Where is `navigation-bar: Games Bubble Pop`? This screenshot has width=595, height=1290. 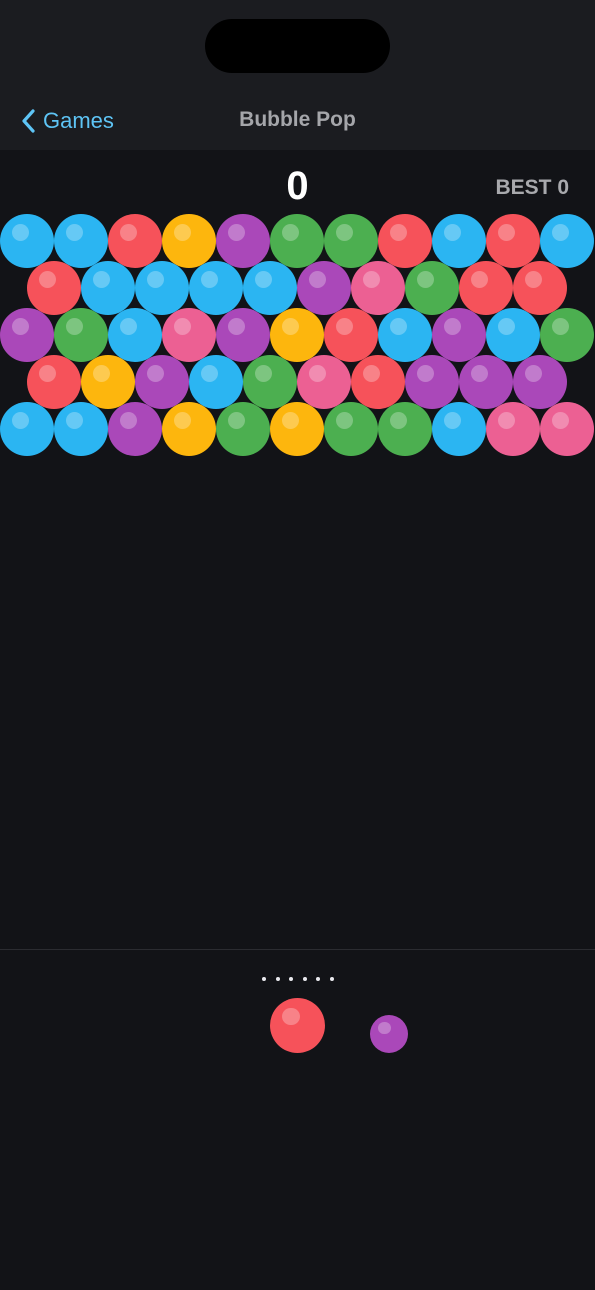 navigation-bar: Games Bubble Pop is located at coordinates (297, 120).